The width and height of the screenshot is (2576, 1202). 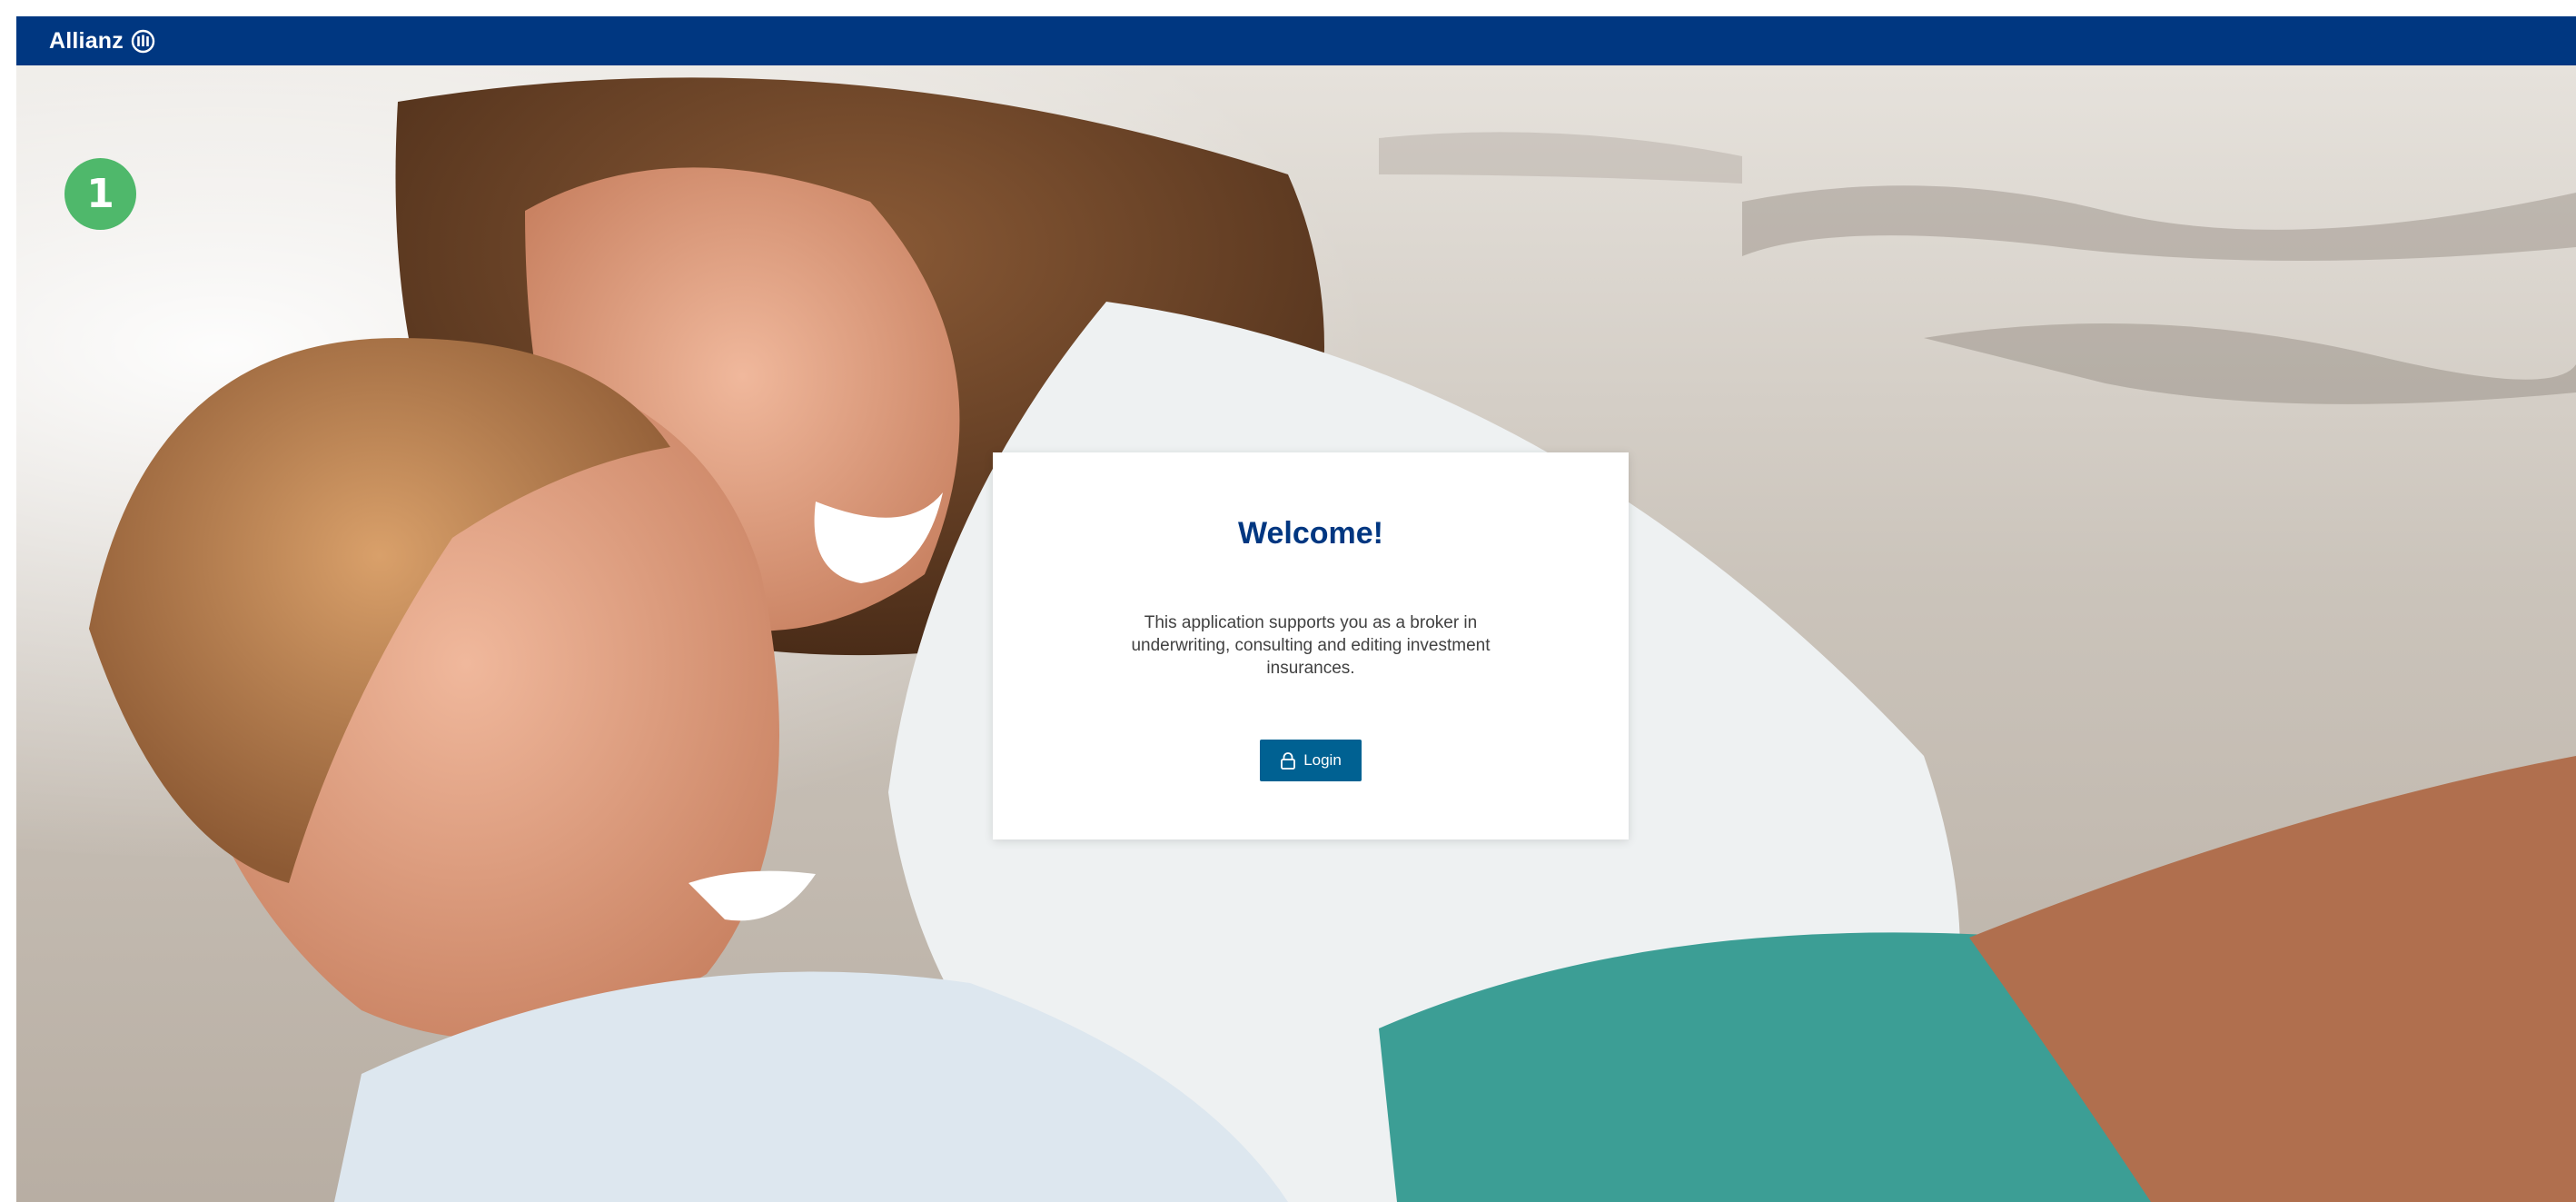 I want to click on login-button: Login, so click(x=1311, y=760).